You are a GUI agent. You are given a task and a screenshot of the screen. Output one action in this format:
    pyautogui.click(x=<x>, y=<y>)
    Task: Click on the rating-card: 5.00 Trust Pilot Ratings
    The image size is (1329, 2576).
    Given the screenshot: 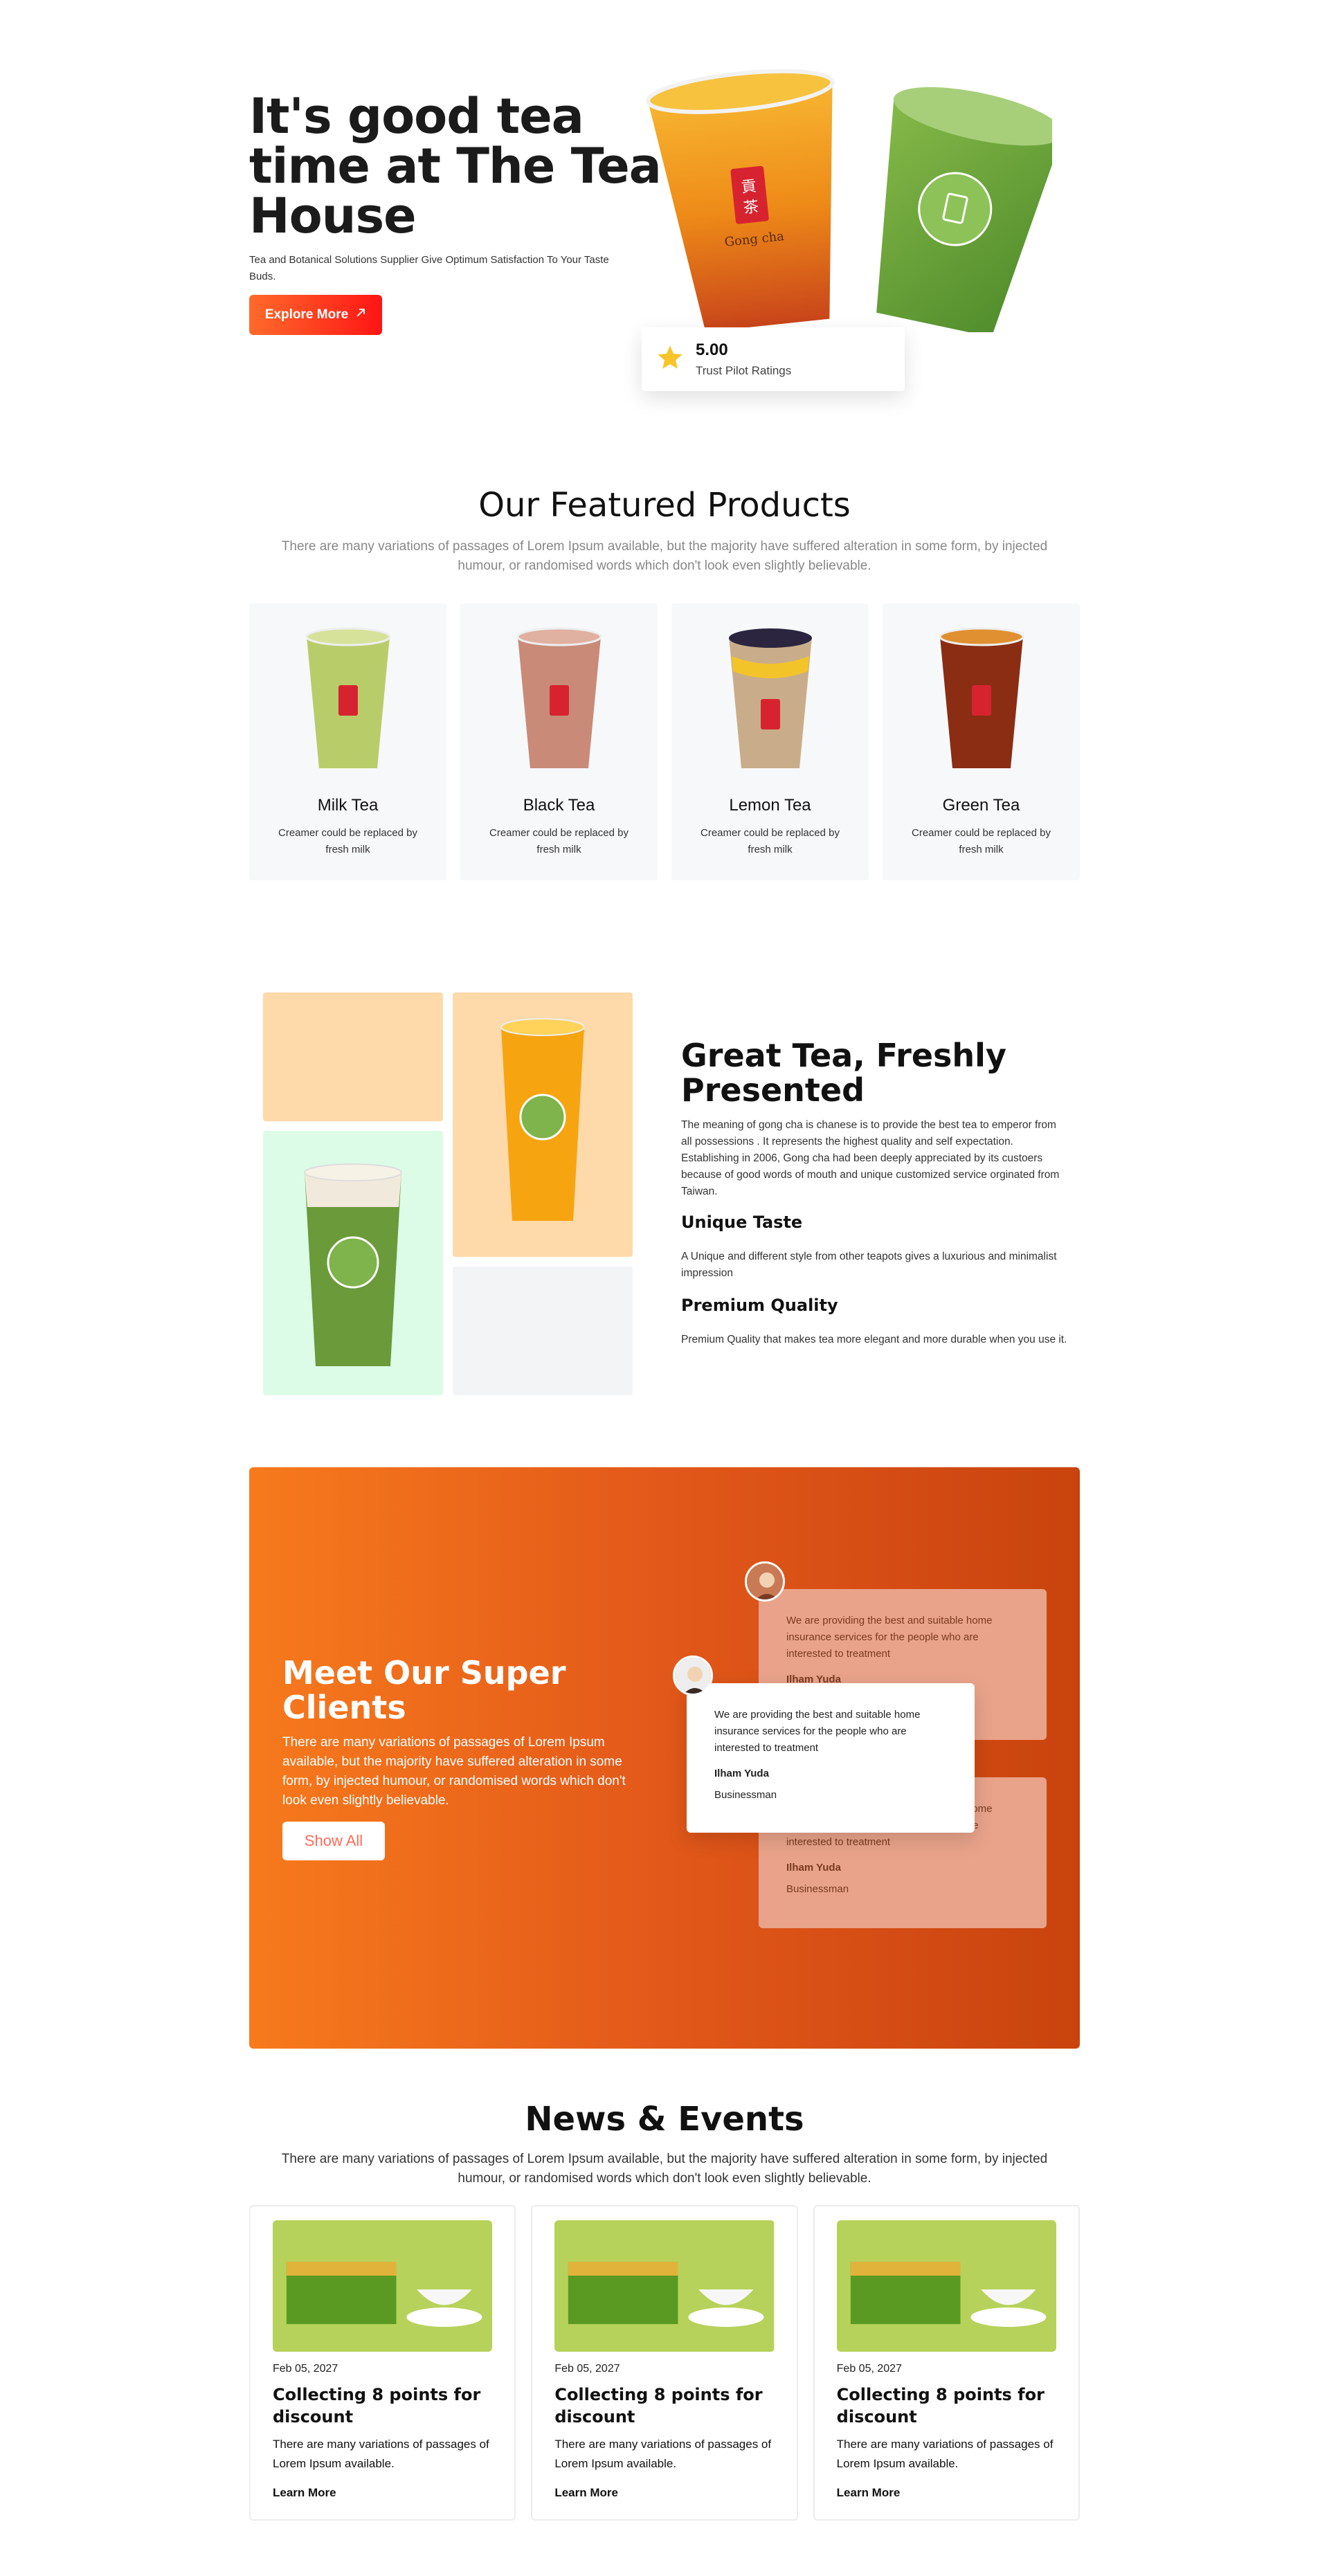 What is the action you would take?
    pyautogui.click(x=773, y=359)
    